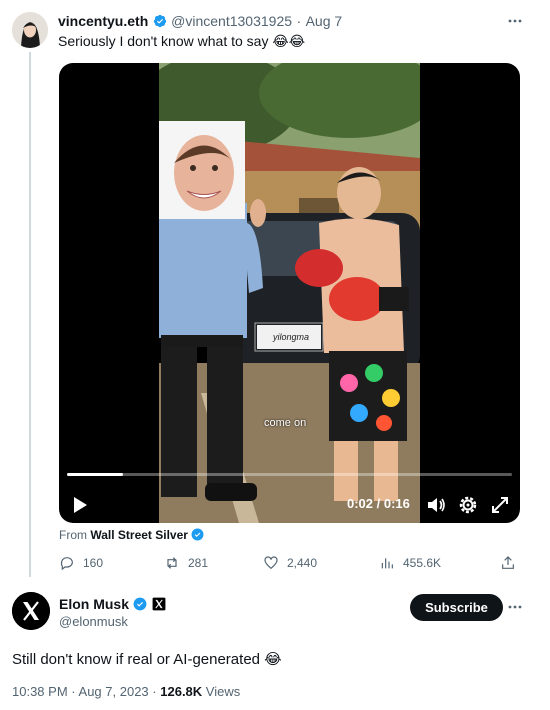 The height and width of the screenshot is (710, 550). I want to click on x-logo-icon, so click(31, 611).